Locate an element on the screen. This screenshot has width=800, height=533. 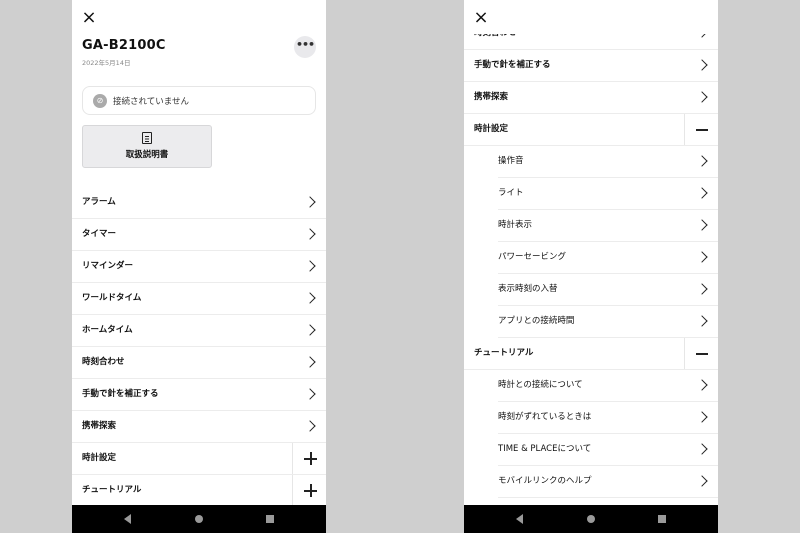
menu-item-label: パワーセービング is located at coordinates (532, 257).